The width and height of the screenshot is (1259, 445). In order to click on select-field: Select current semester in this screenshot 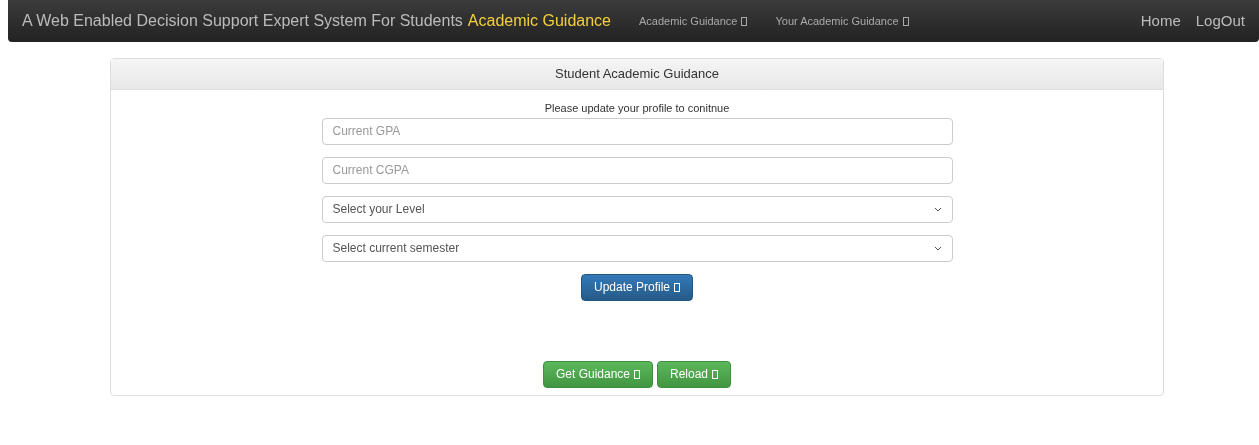, I will do `click(637, 248)`.